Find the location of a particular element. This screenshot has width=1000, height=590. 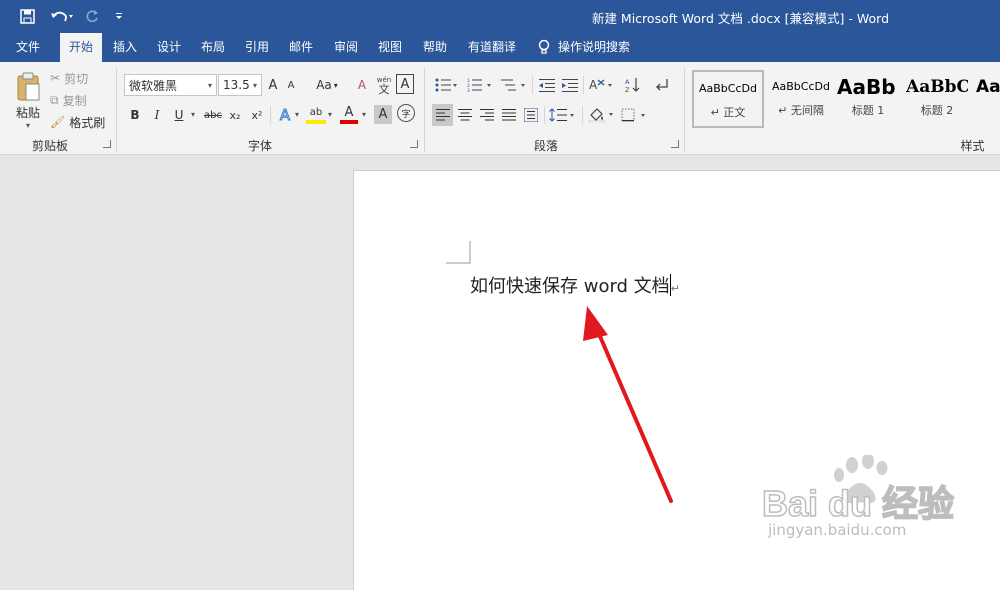

clipboard-icon is located at coordinates (28, 86).